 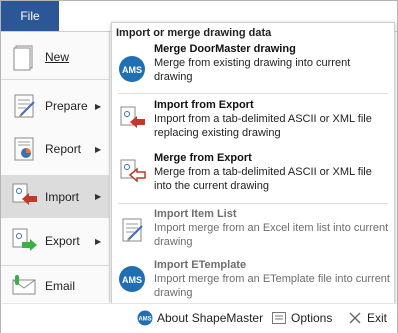 What do you see at coordinates (24, 194) in the screenshot?
I see `import-icon` at bounding box center [24, 194].